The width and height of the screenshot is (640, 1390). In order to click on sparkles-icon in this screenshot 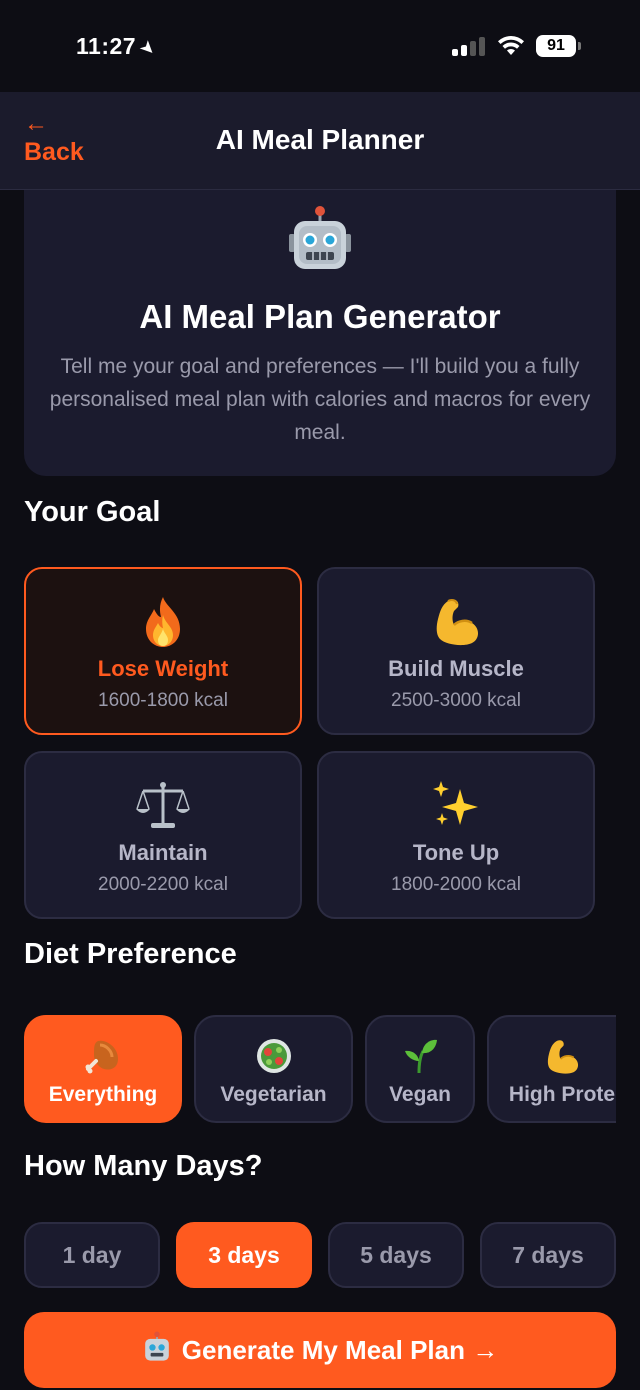, I will do `click(456, 807)`.